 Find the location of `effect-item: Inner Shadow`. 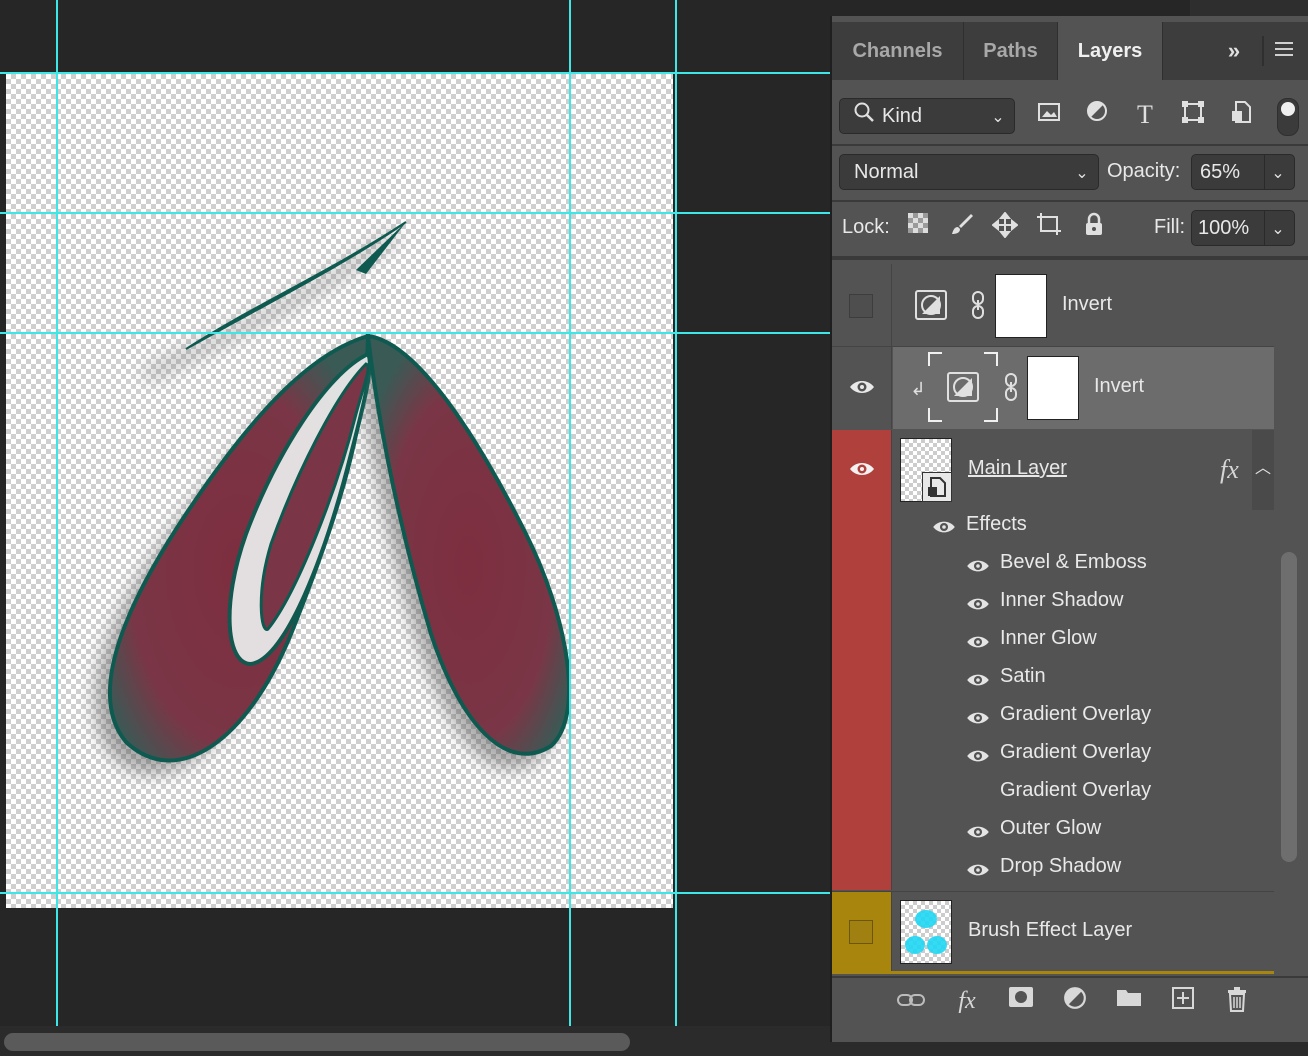

effect-item: Inner Shadow is located at coordinates (1061, 600).